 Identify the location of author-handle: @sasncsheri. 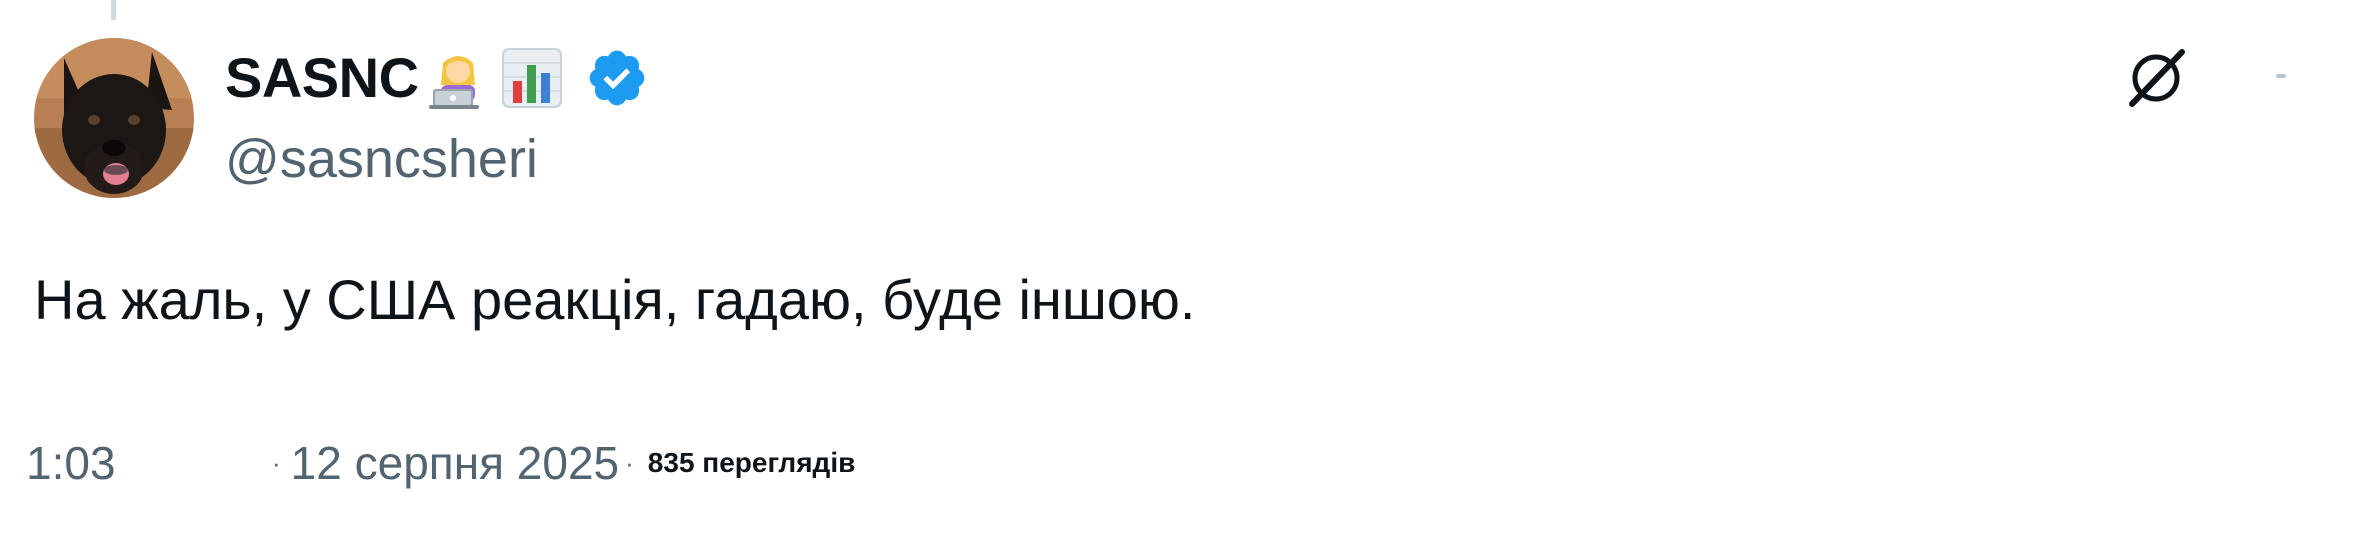
(381, 159).